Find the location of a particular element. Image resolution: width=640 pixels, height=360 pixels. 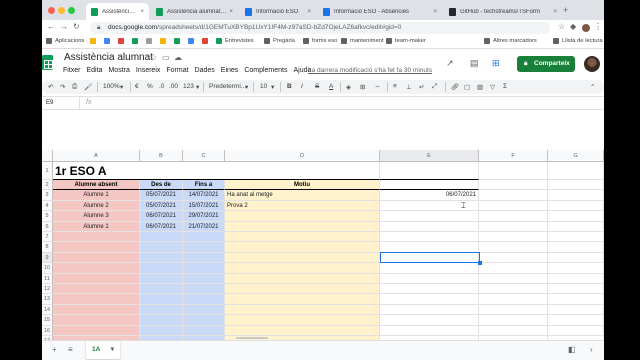

menu-item: Eines is located at coordinates (230, 70).